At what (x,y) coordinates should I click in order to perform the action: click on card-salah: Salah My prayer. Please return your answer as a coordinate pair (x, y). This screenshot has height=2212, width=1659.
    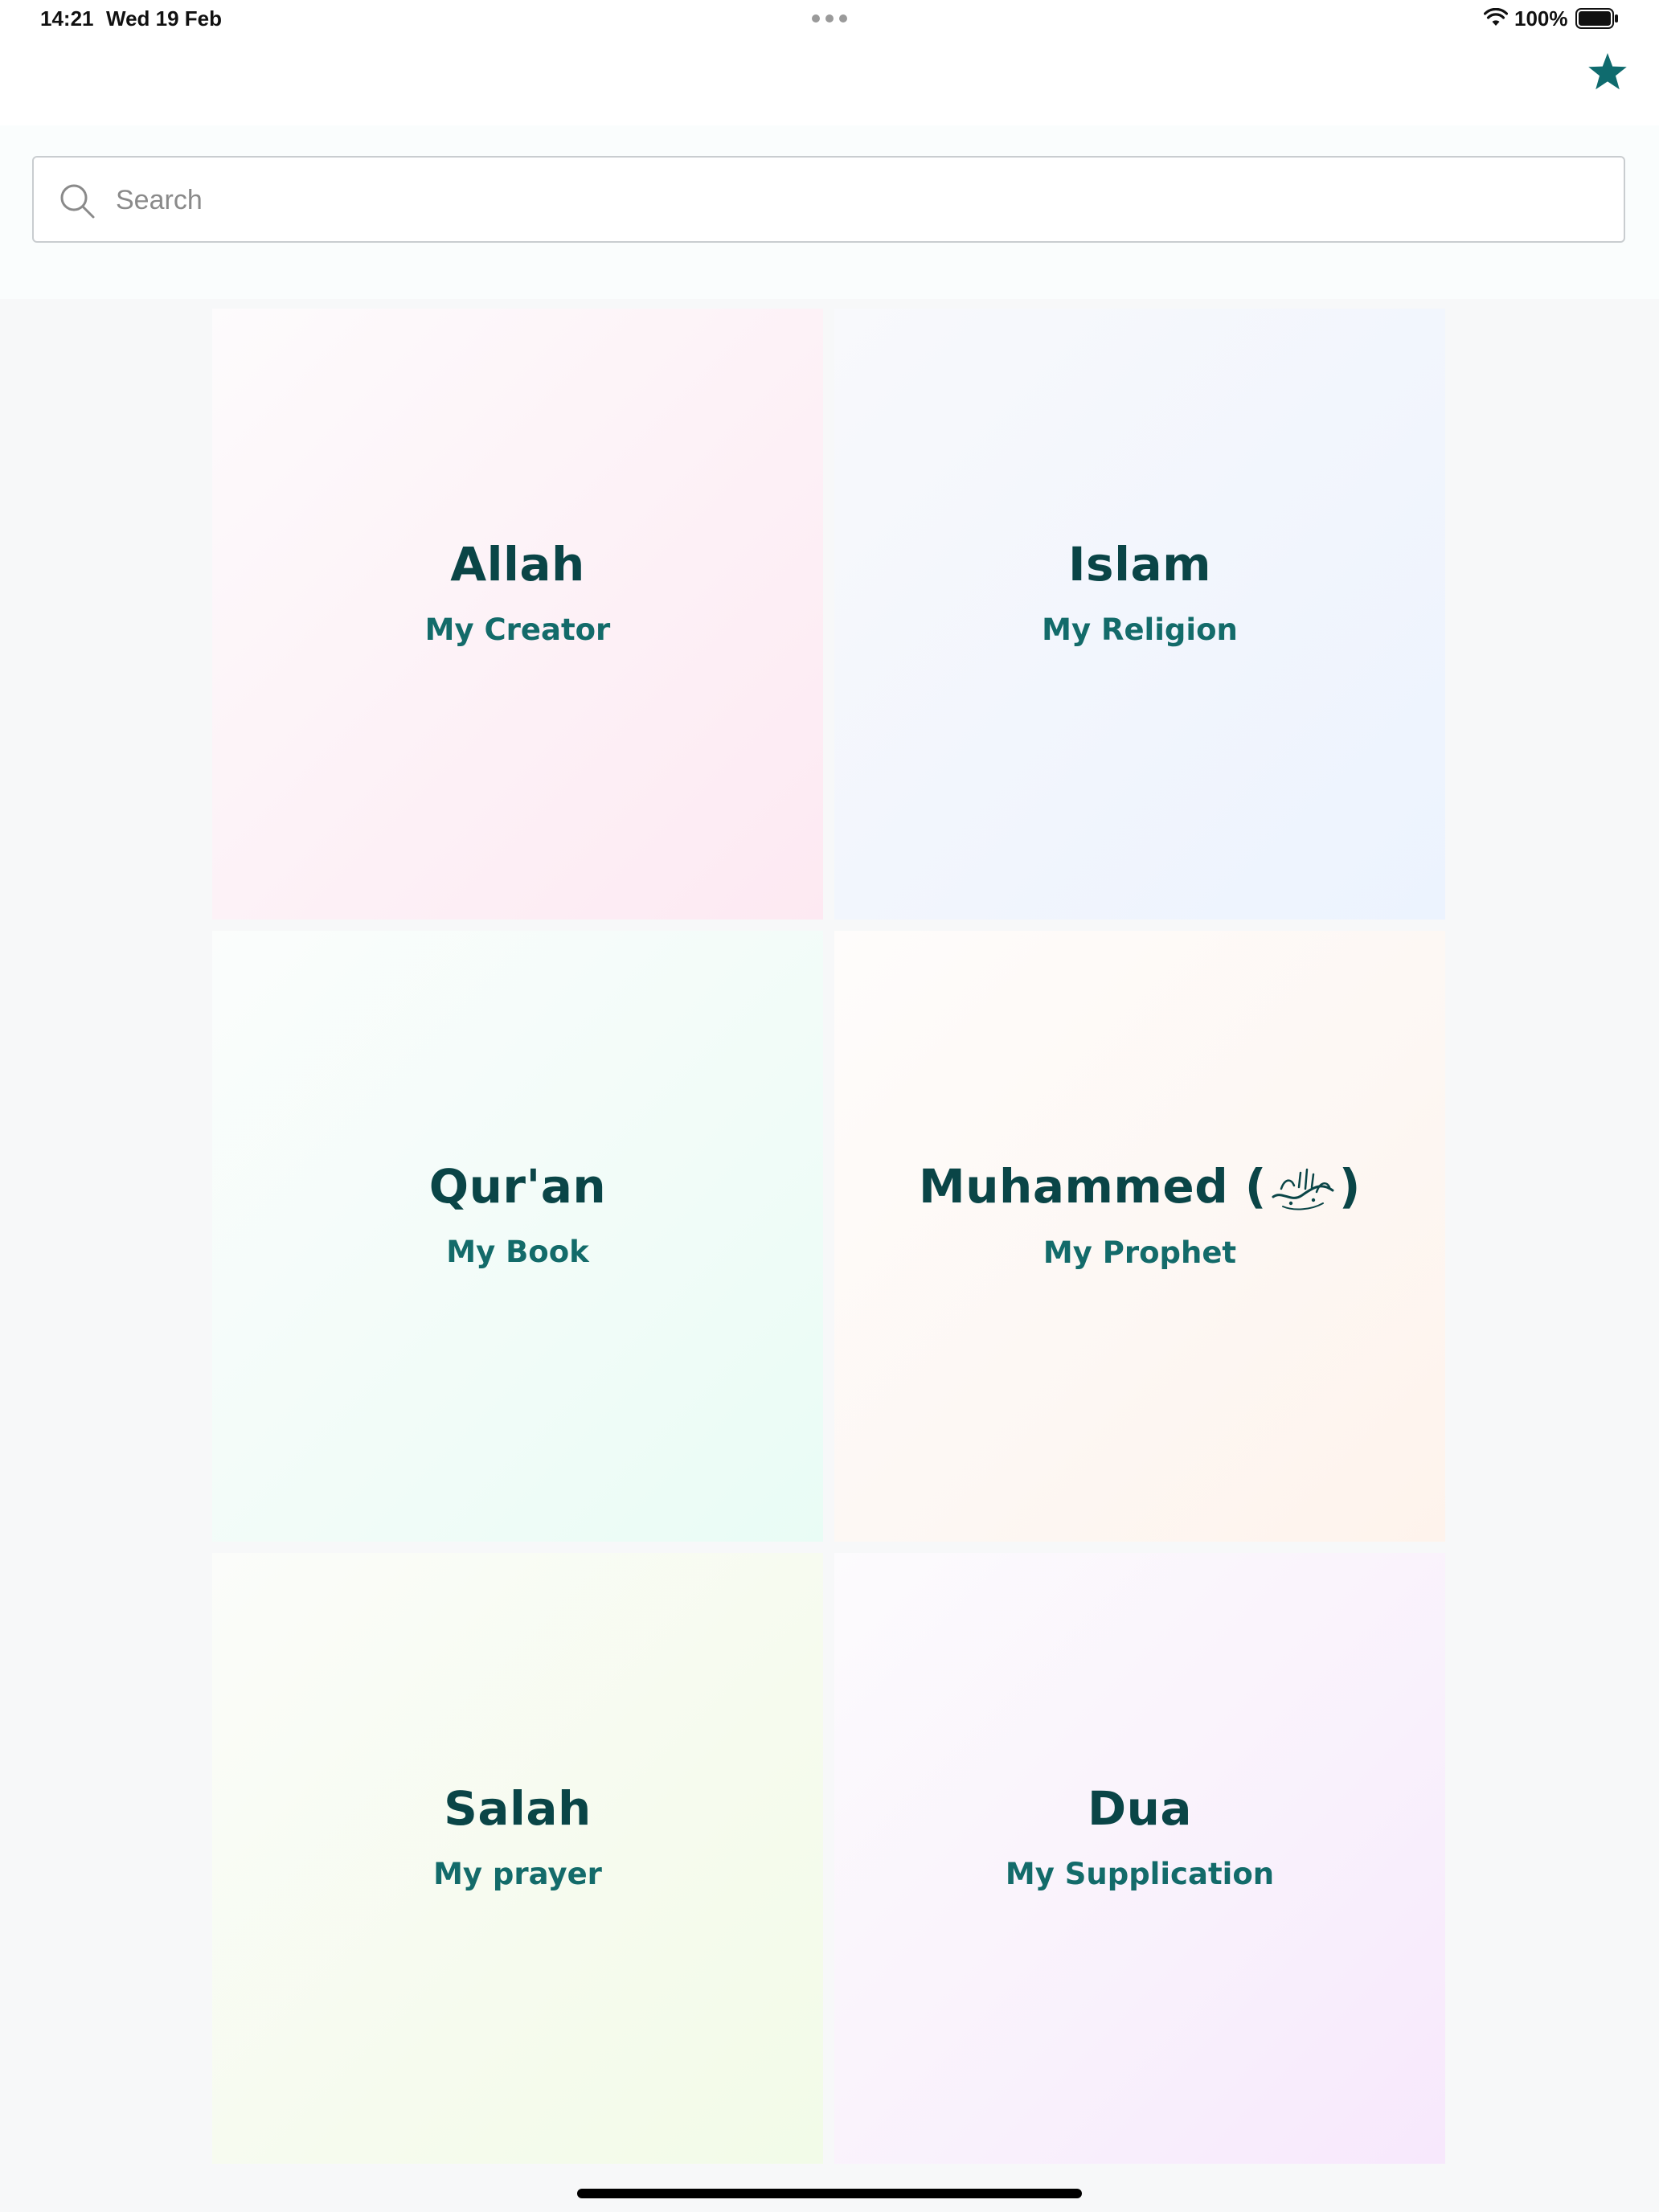
    Looking at the image, I should click on (517, 1858).